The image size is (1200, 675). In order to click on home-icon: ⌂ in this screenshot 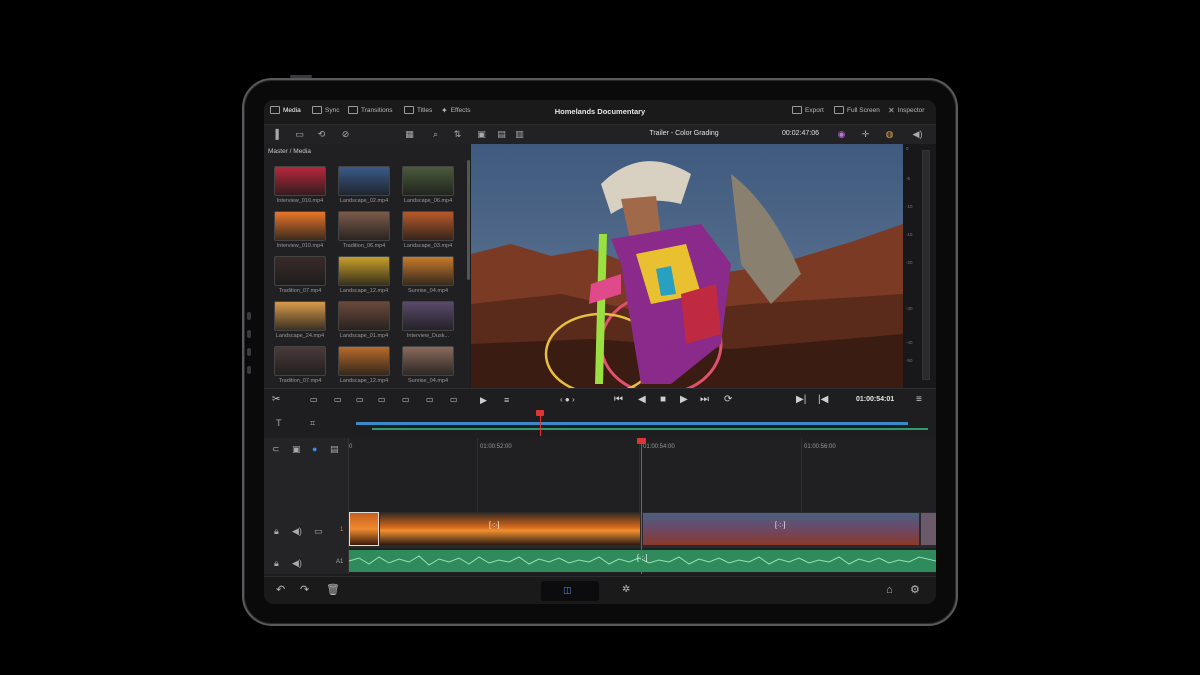, I will do `click(889, 590)`.